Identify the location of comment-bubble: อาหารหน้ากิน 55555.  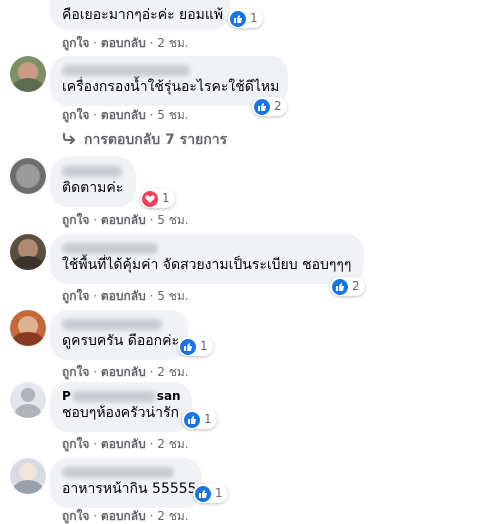
(126, 483).